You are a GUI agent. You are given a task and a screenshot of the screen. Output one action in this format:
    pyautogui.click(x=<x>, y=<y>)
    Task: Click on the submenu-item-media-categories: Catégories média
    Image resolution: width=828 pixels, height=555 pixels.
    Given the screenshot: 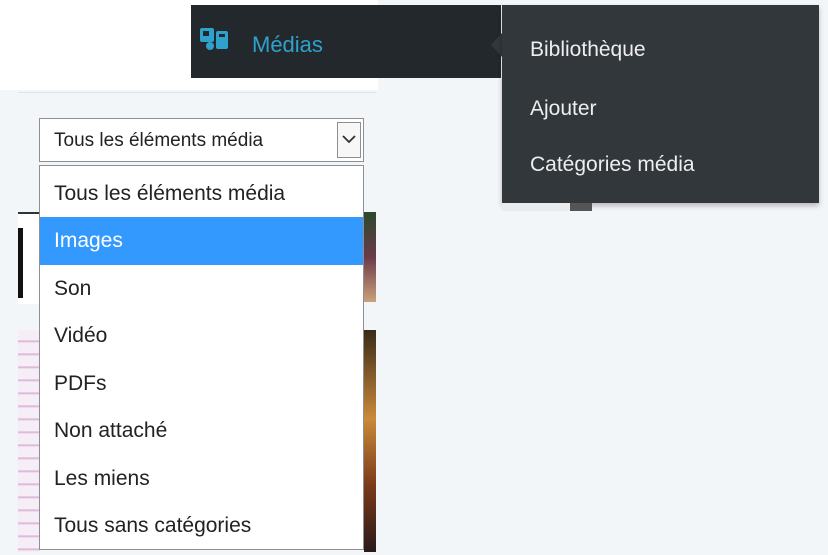 What is the action you would take?
    pyautogui.click(x=612, y=165)
    